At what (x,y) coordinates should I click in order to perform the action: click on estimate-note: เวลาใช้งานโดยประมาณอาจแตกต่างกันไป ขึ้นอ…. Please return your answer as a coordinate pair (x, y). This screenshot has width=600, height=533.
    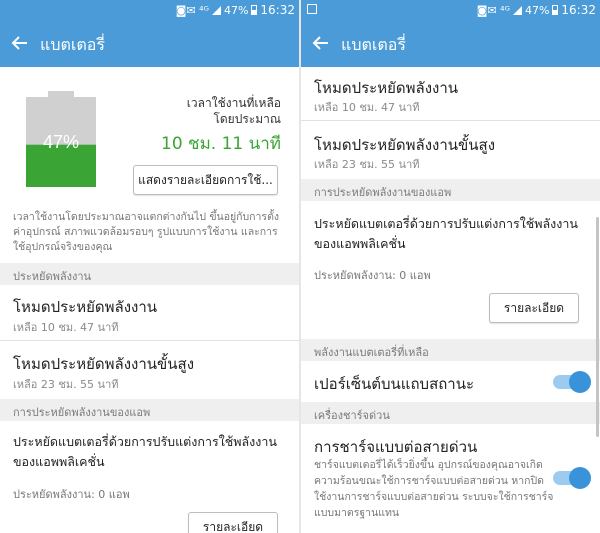
    Looking at the image, I should click on (146, 232).